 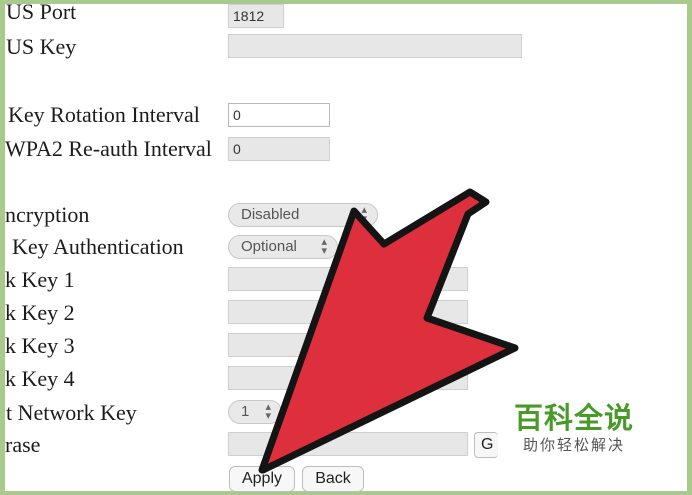 What do you see at coordinates (574, 445) in the screenshot?
I see `watermark-subtitle: 助你轻松解决` at bounding box center [574, 445].